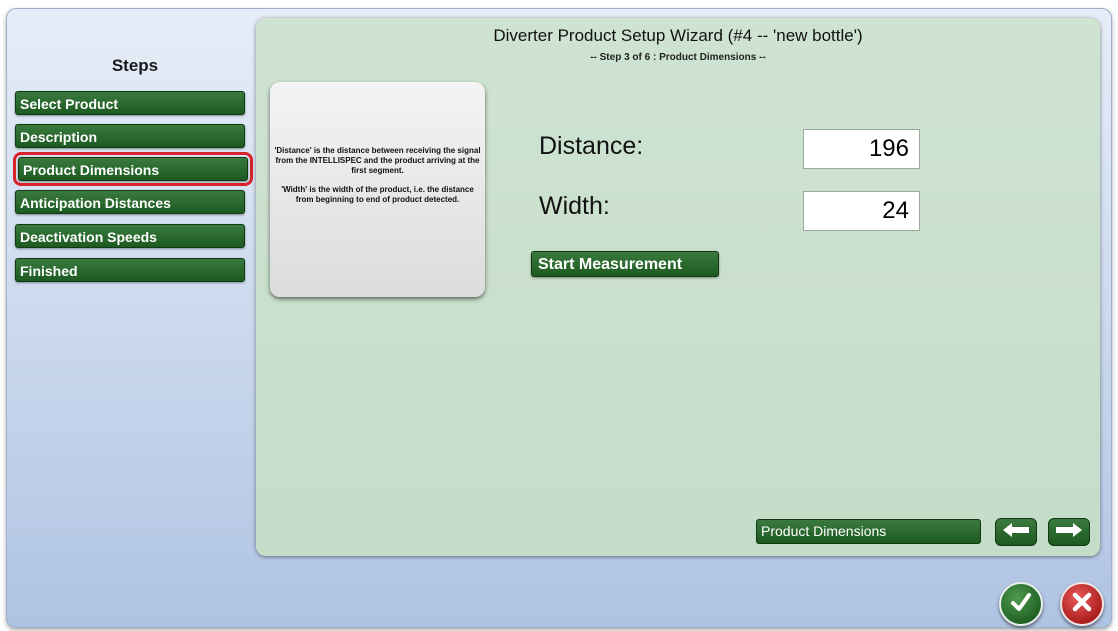 The image size is (1118, 631). Describe the element at coordinates (130, 136) in the screenshot. I see `sidebar-item-description: Description` at that location.